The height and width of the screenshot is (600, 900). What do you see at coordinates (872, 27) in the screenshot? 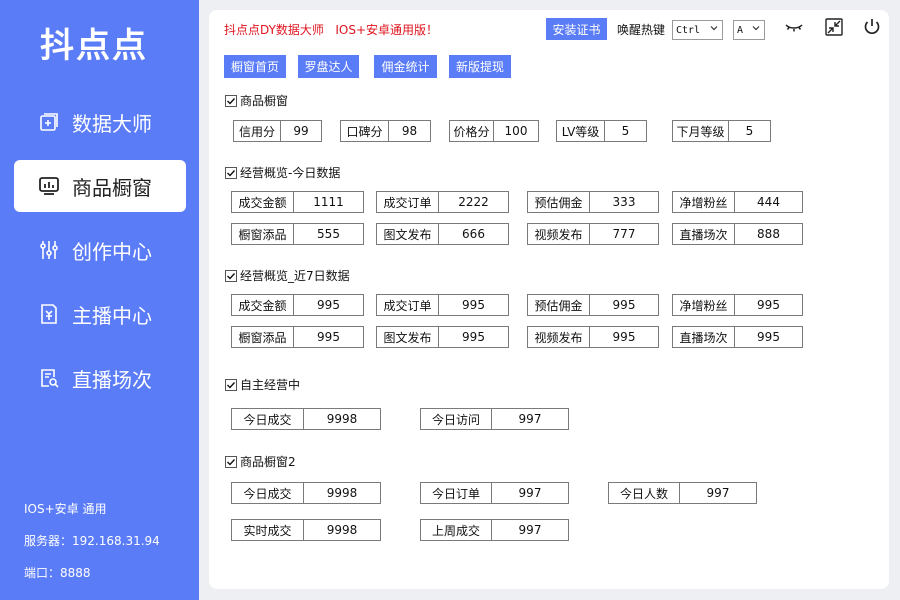
I see `power-icon` at bounding box center [872, 27].